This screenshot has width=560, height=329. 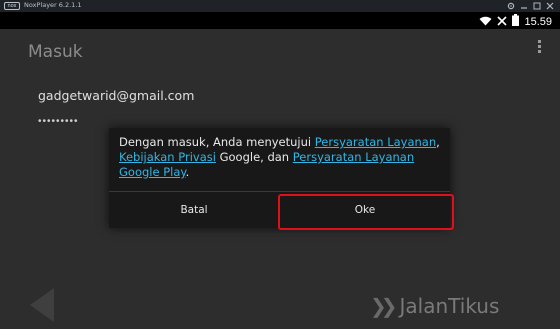 What do you see at coordinates (502, 22) in the screenshot?
I see `no-sim-icon` at bounding box center [502, 22].